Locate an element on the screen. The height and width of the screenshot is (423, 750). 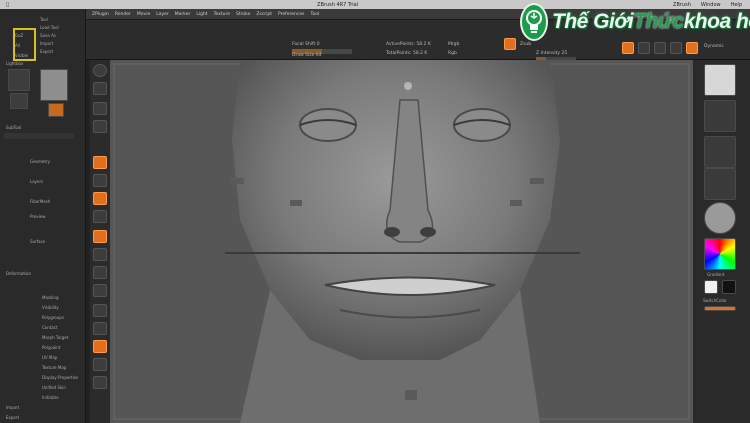
spix-icon is located at coordinates (100, 180).